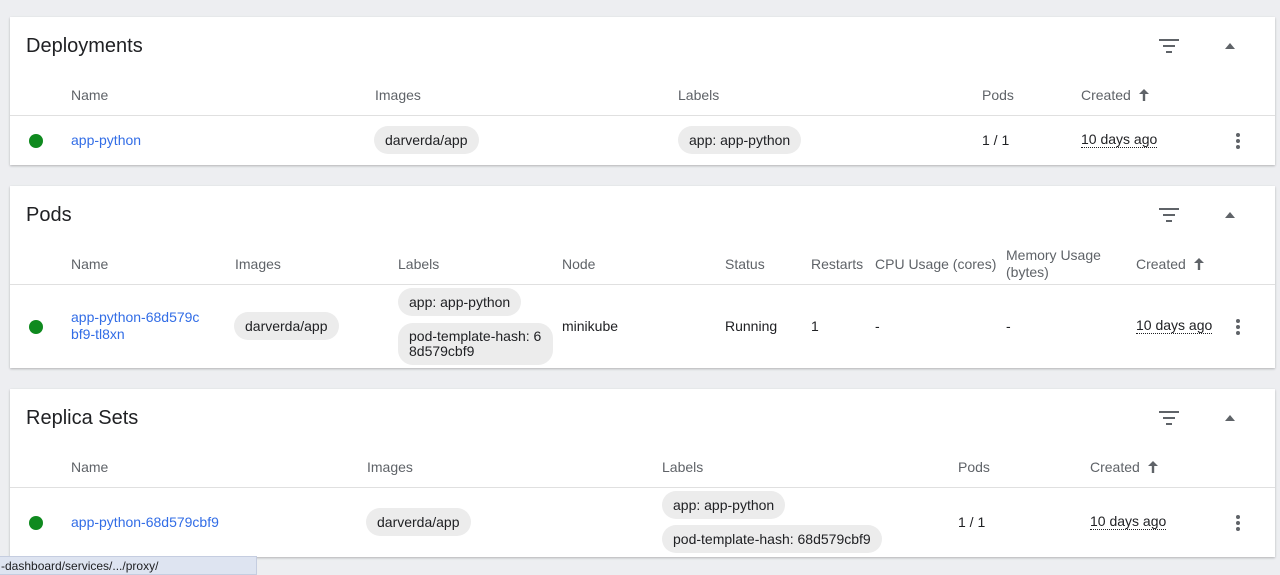 The image size is (1280, 575). What do you see at coordinates (751, 326) in the screenshot?
I see `pod-status: Running` at bounding box center [751, 326].